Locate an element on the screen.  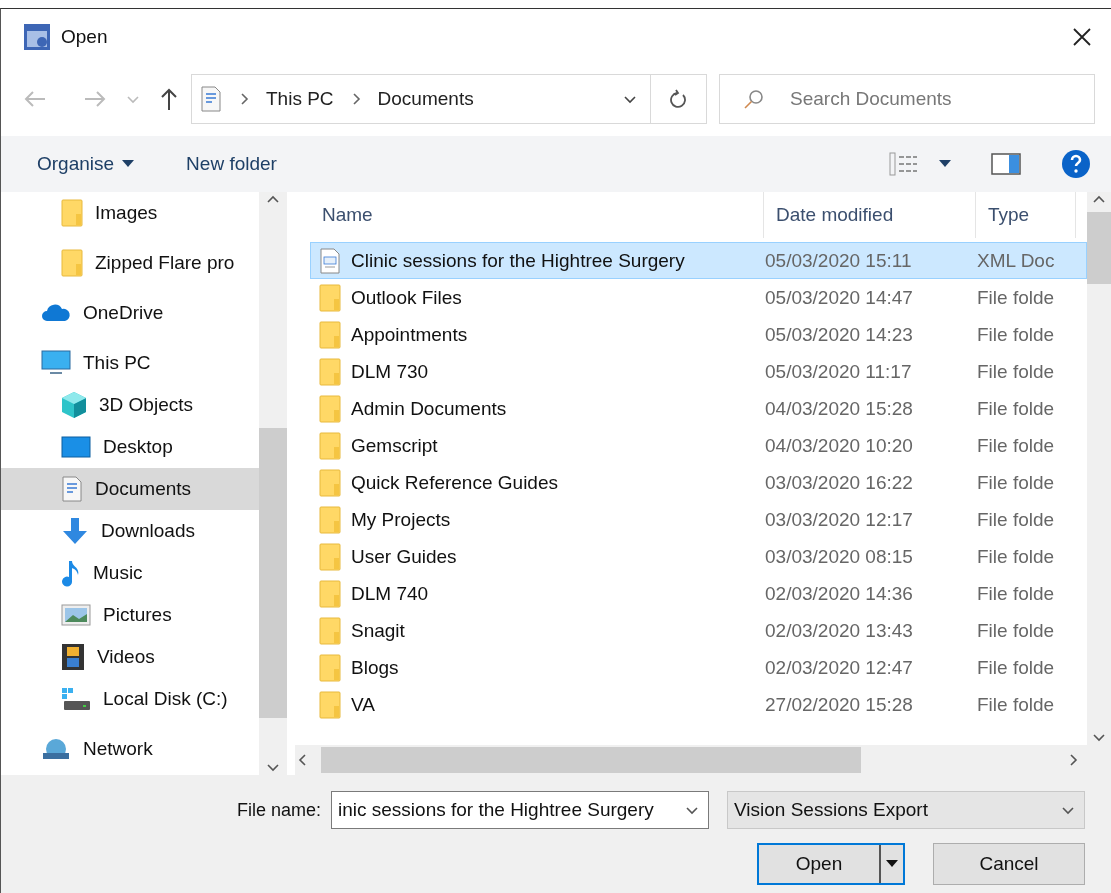
file-name-cell: VA is located at coordinates (534, 704).